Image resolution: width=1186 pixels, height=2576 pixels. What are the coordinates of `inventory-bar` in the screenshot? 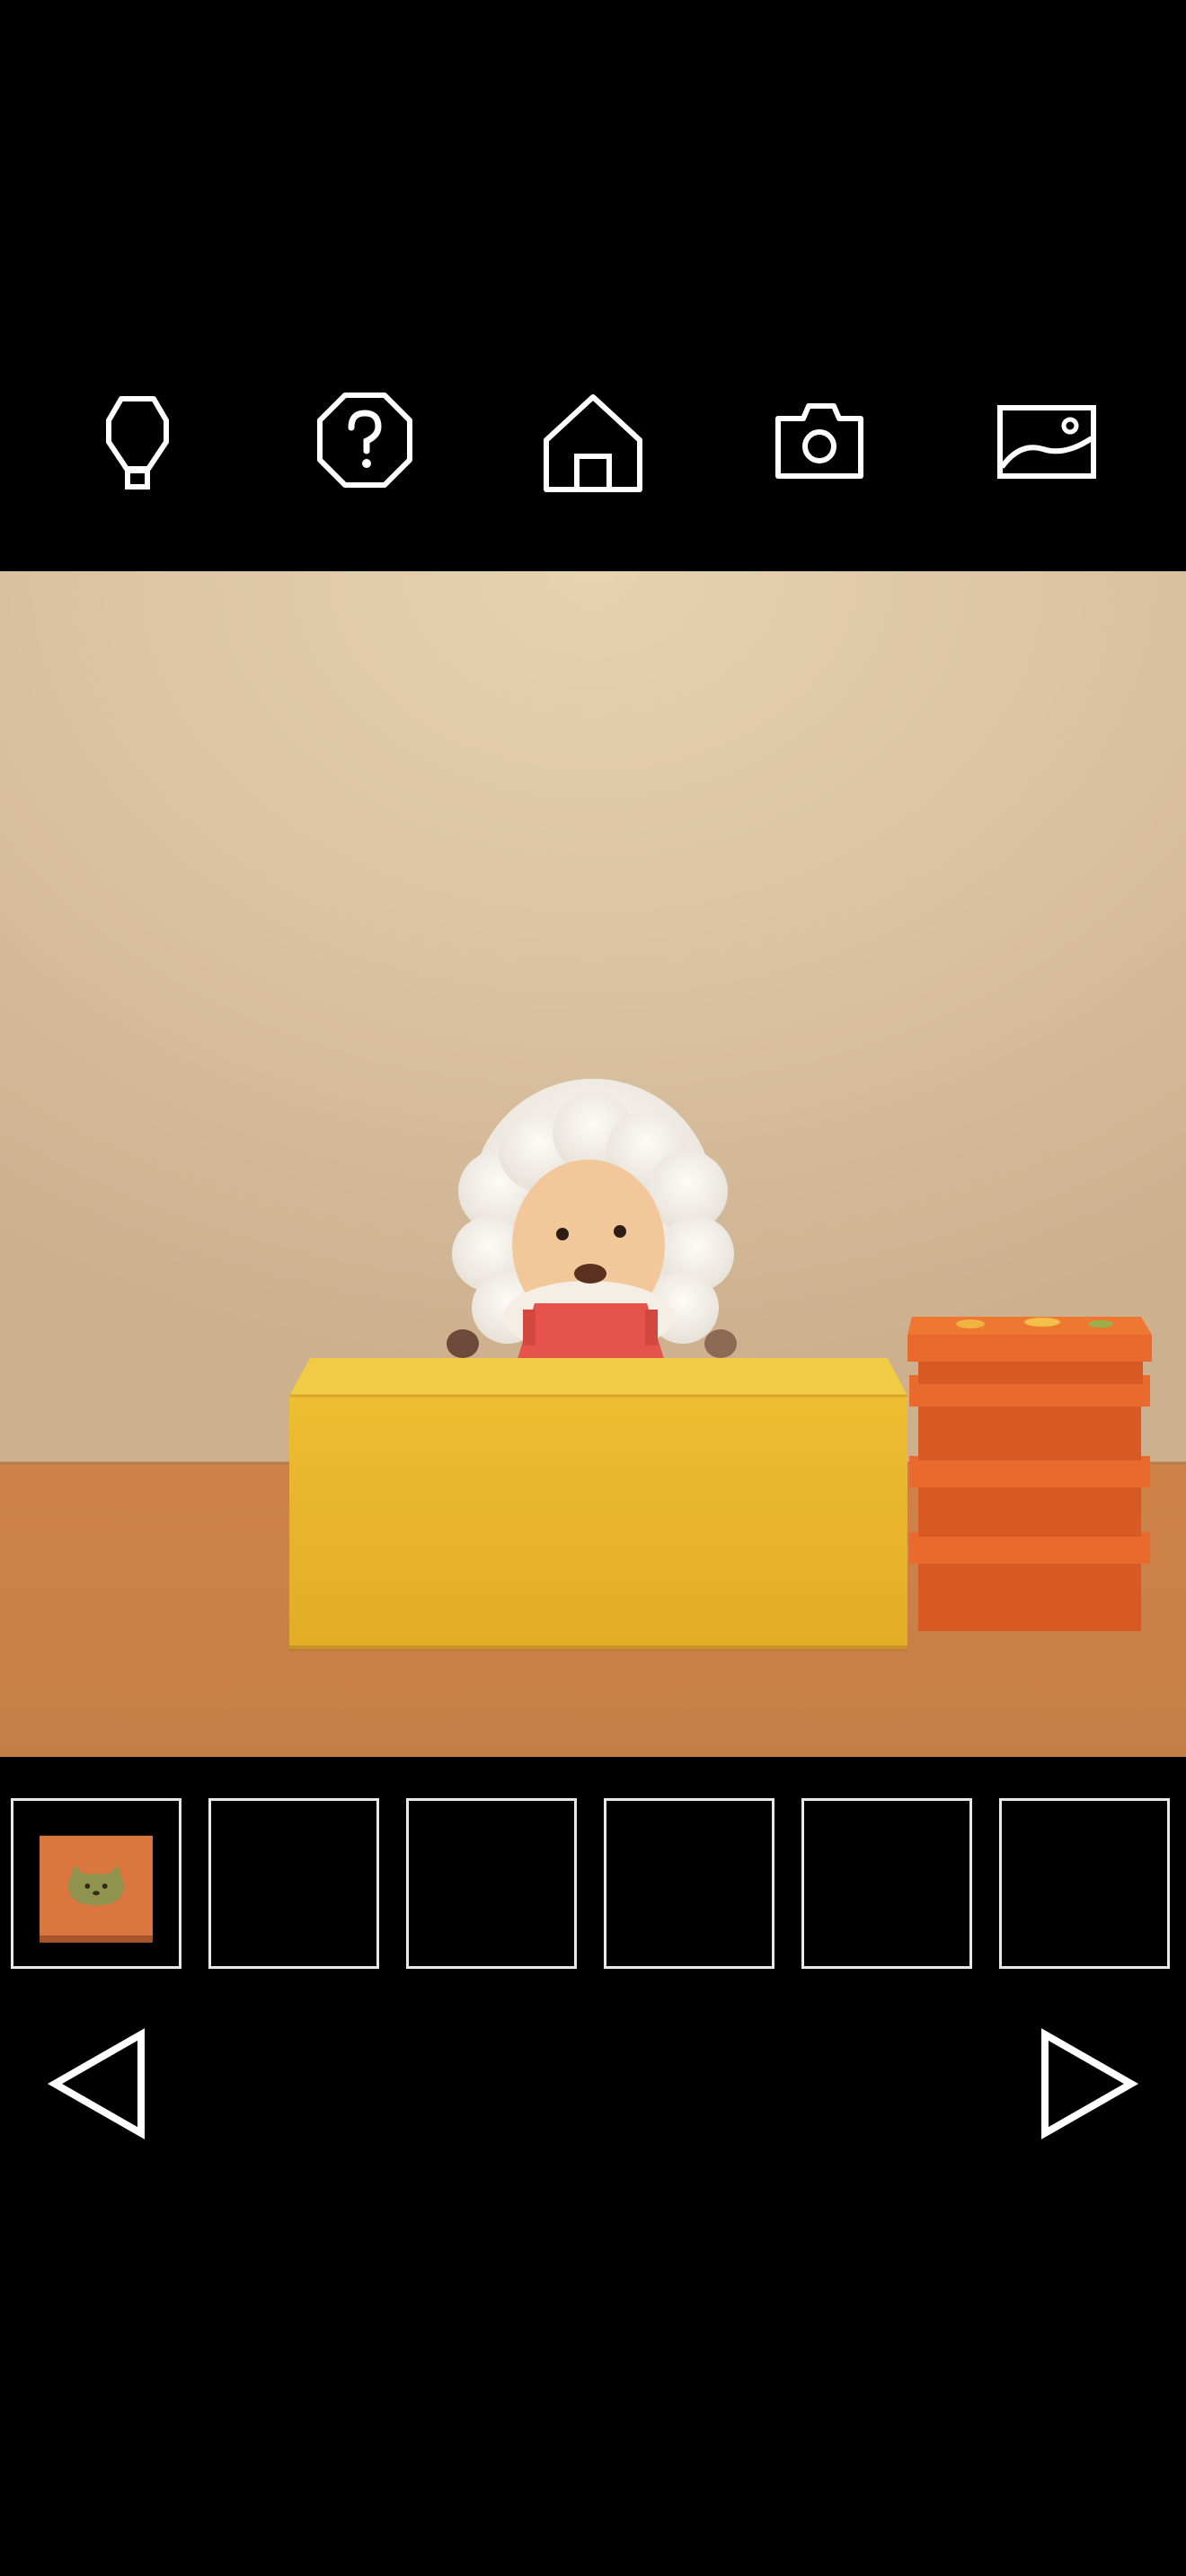 It's located at (593, 1888).